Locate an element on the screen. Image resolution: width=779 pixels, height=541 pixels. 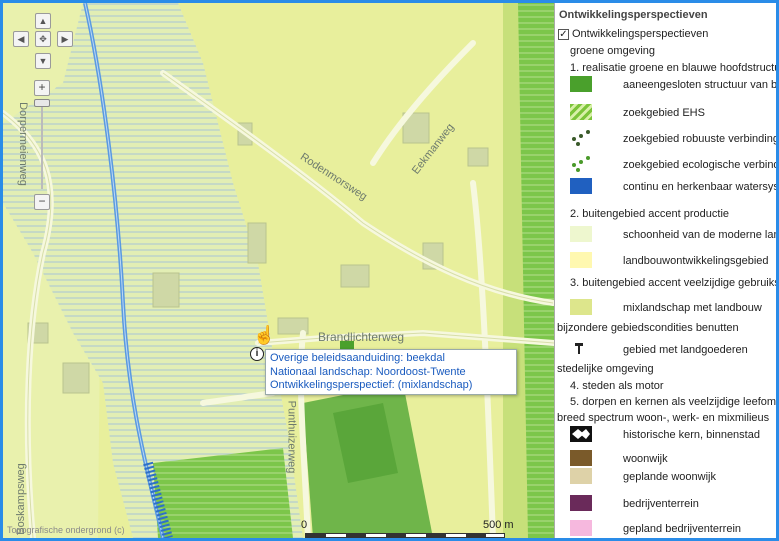
legend-heading: 4. steden als motor is located at coordinates (617, 386).